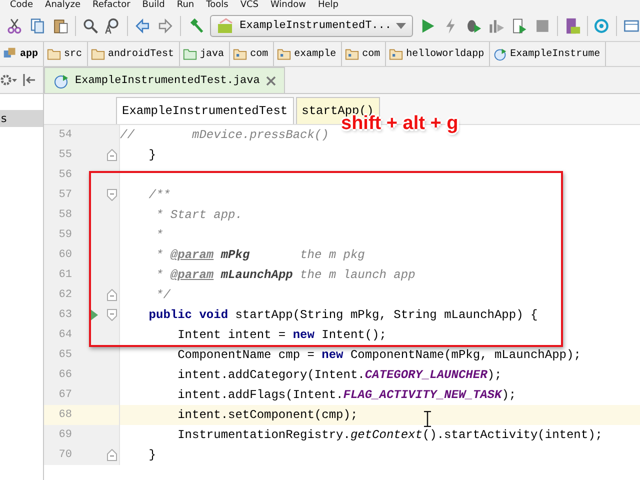  What do you see at coordinates (65, 275) in the screenshot?
I see `line-number: 61` at bounding box center [65, 275].